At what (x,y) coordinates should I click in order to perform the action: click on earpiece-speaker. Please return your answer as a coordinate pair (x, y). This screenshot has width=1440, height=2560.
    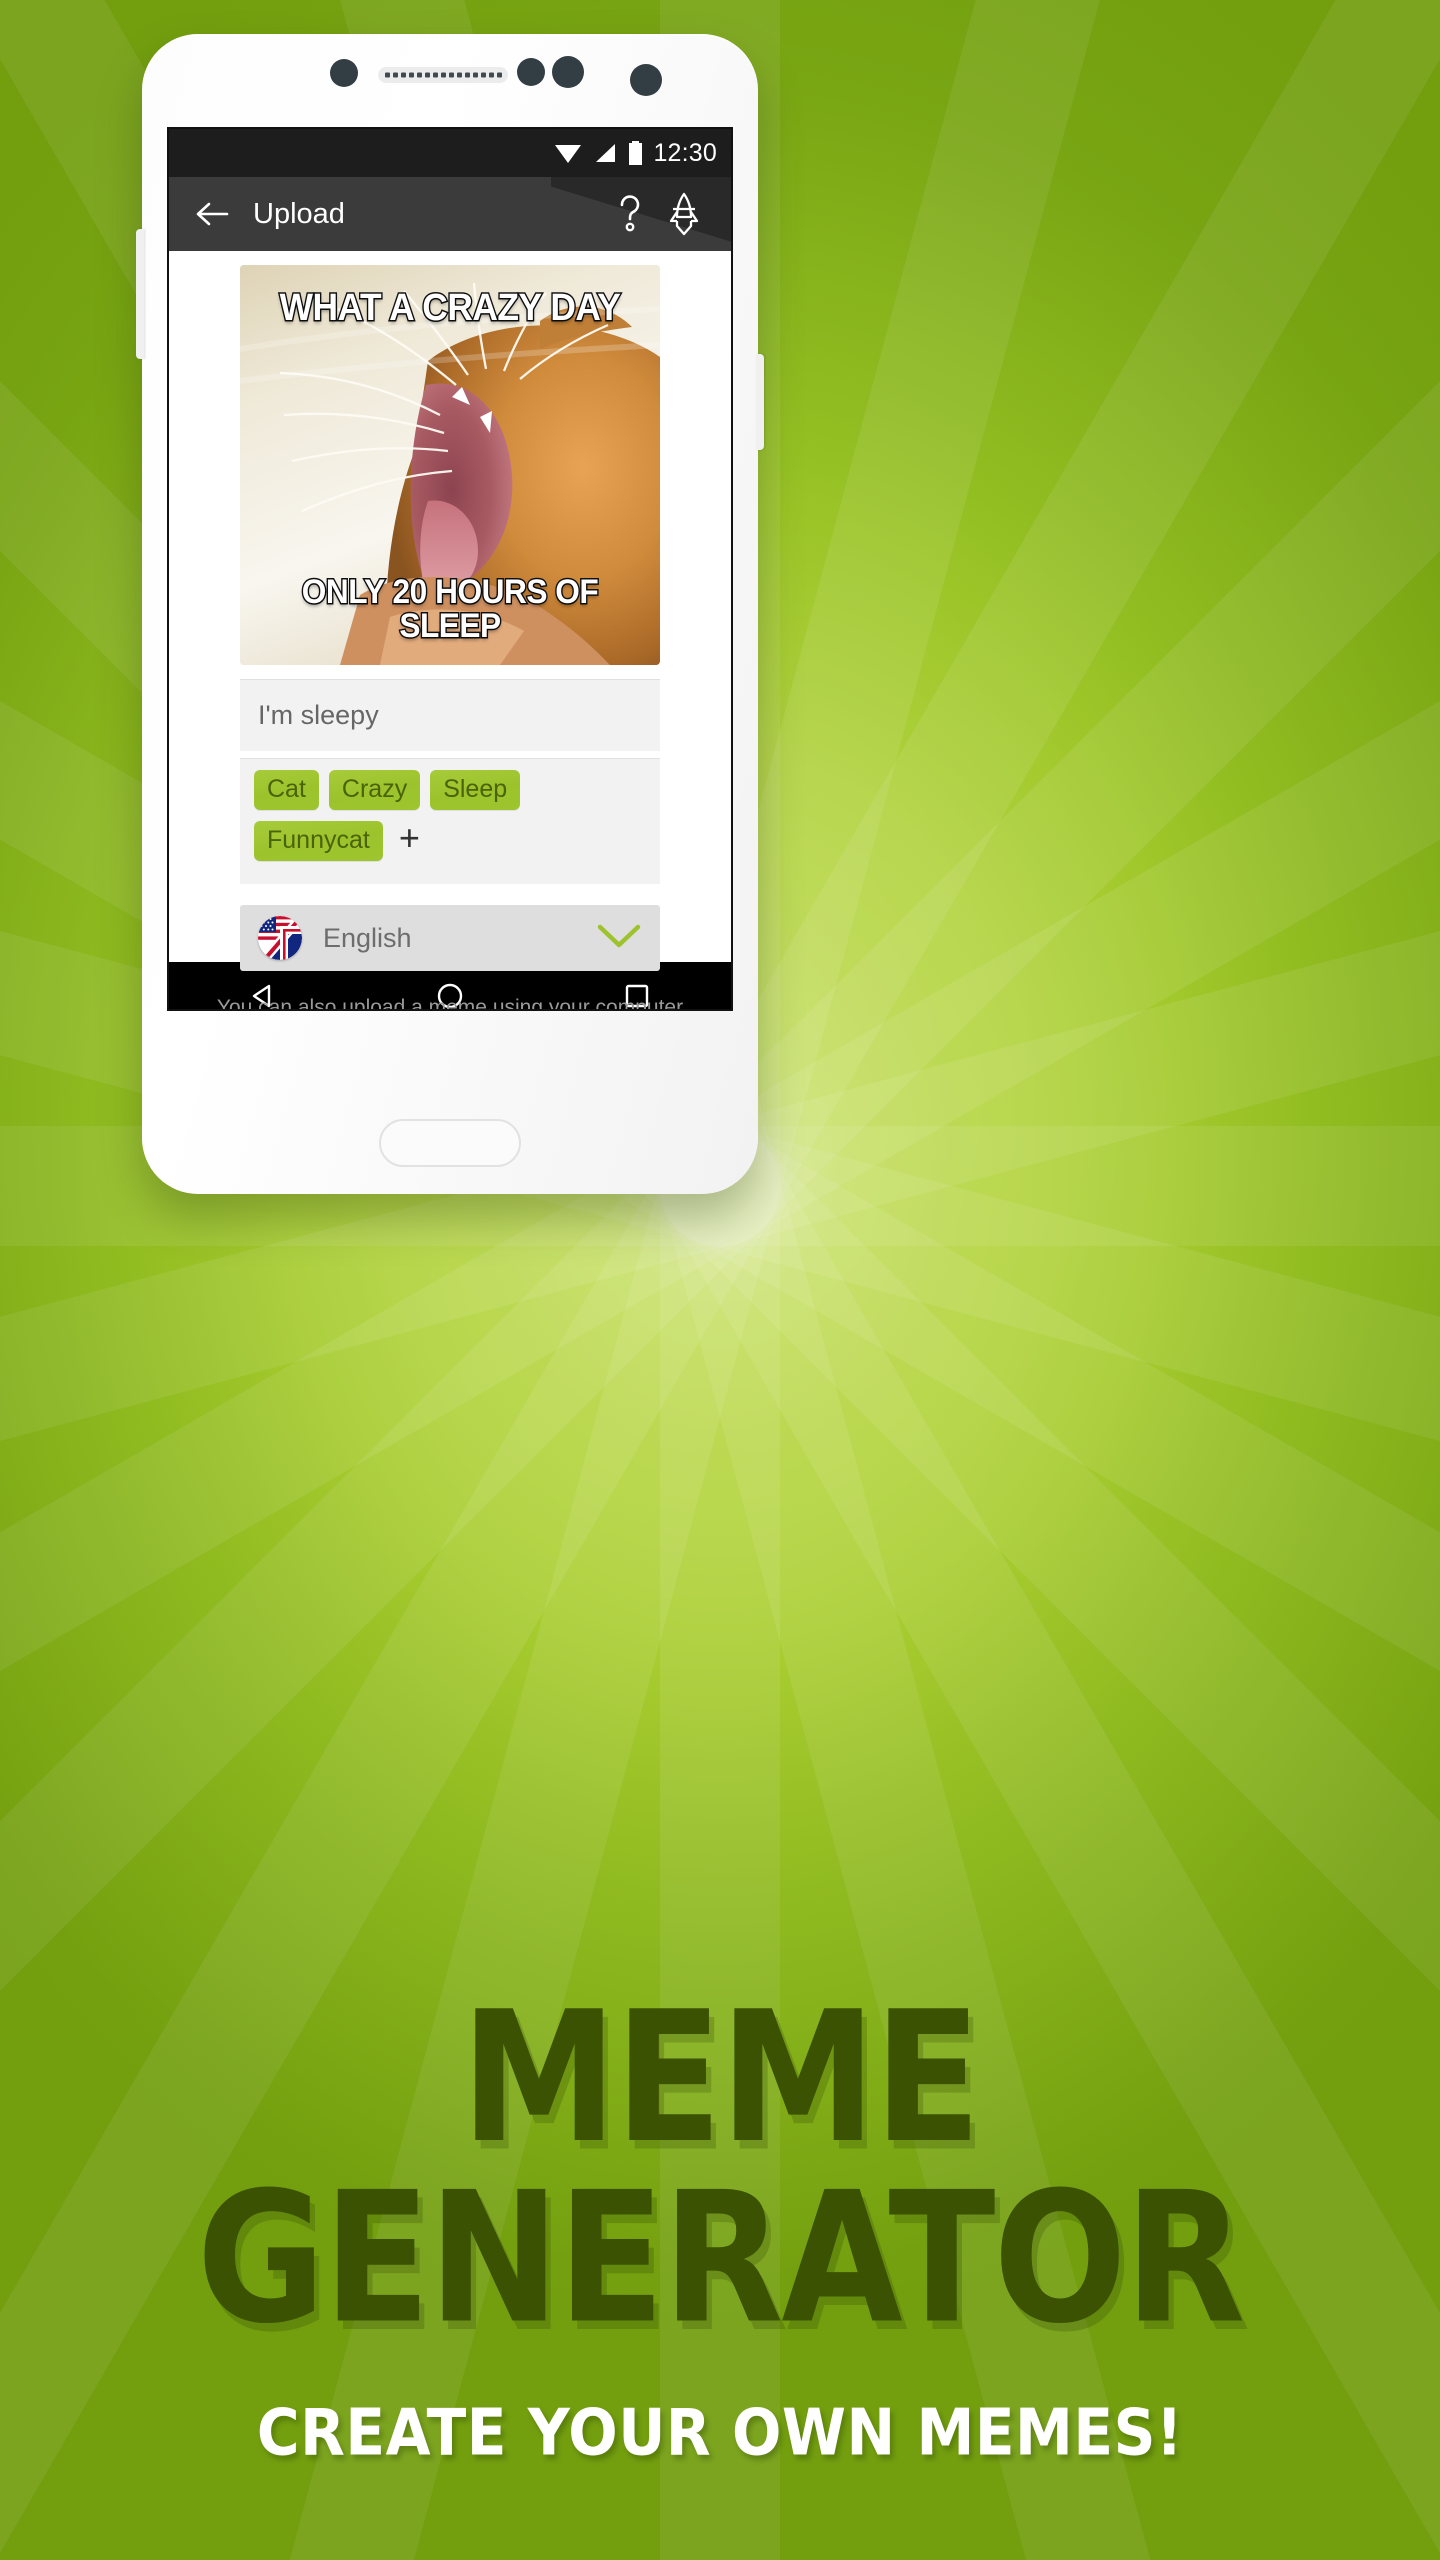
    Looking at the image, I should click on (443, 75).